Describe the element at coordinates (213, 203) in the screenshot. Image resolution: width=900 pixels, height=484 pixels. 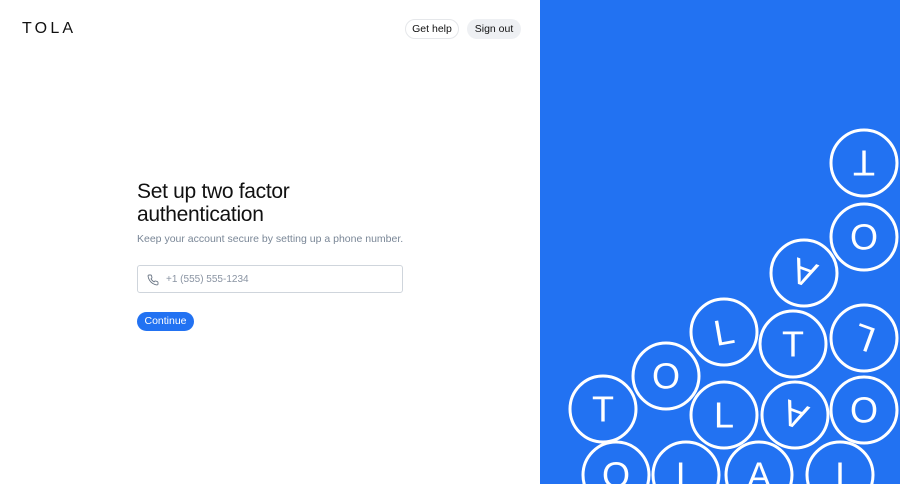
I see `page-title: Set up two factor authentication` at that location.